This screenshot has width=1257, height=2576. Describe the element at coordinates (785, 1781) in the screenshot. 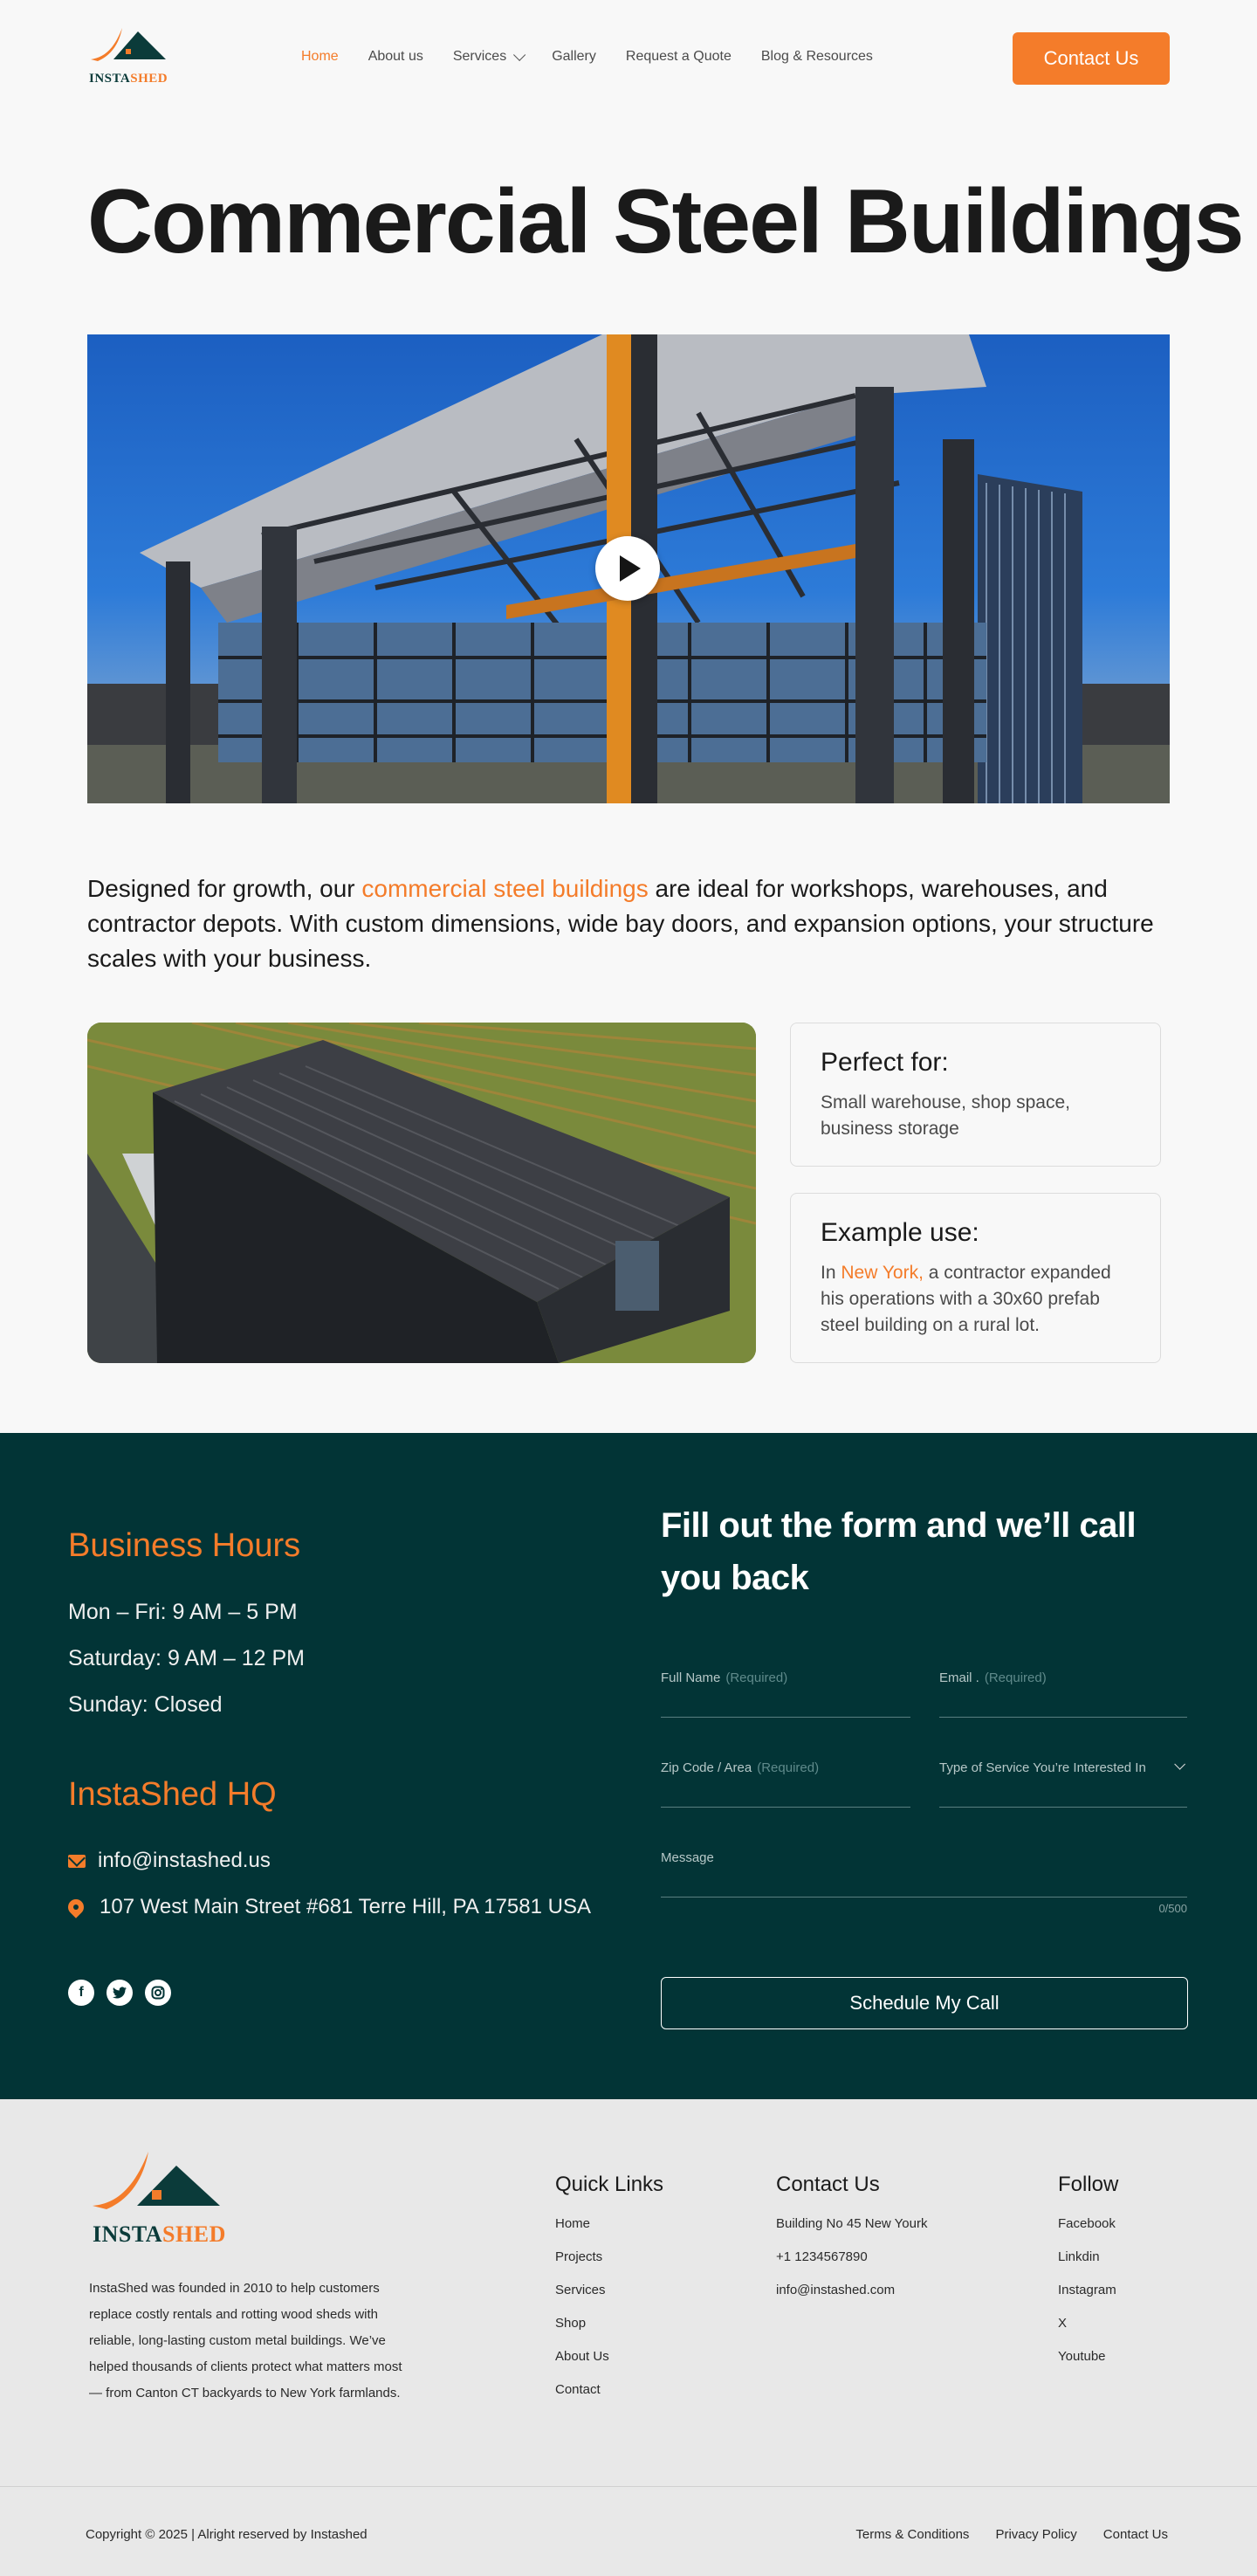

I see `zip-code-field: Zip Code / Area (Required)` at that location.